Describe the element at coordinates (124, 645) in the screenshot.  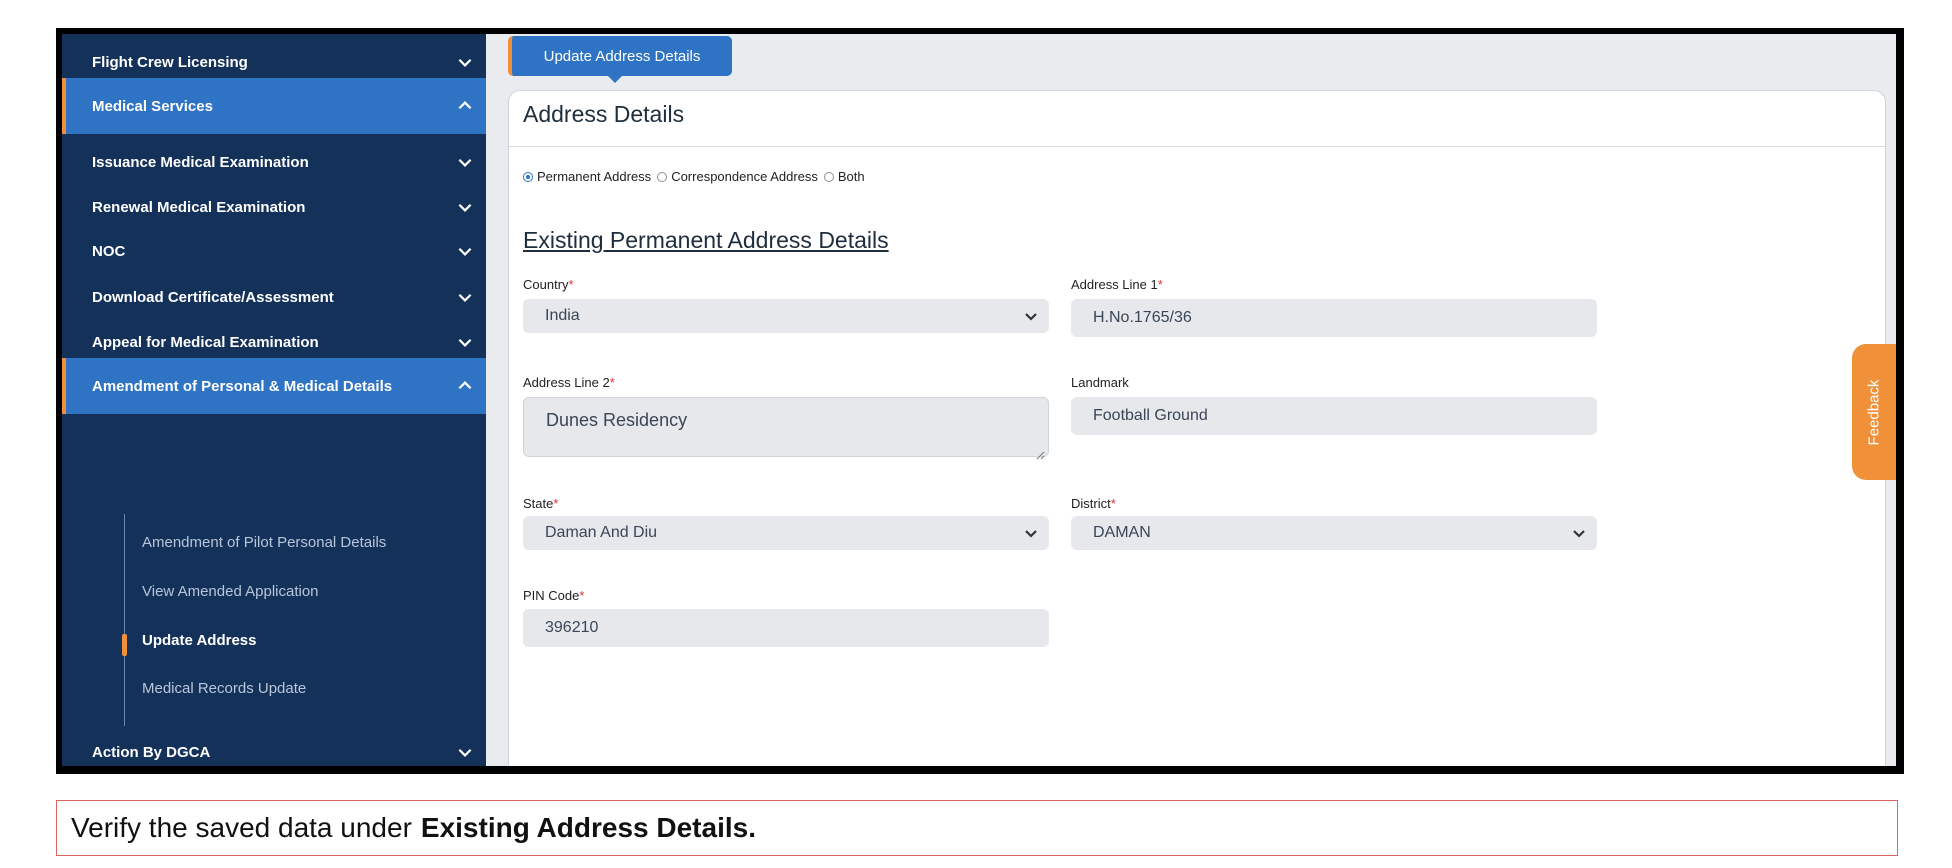
I see `active-indicator` at that location.